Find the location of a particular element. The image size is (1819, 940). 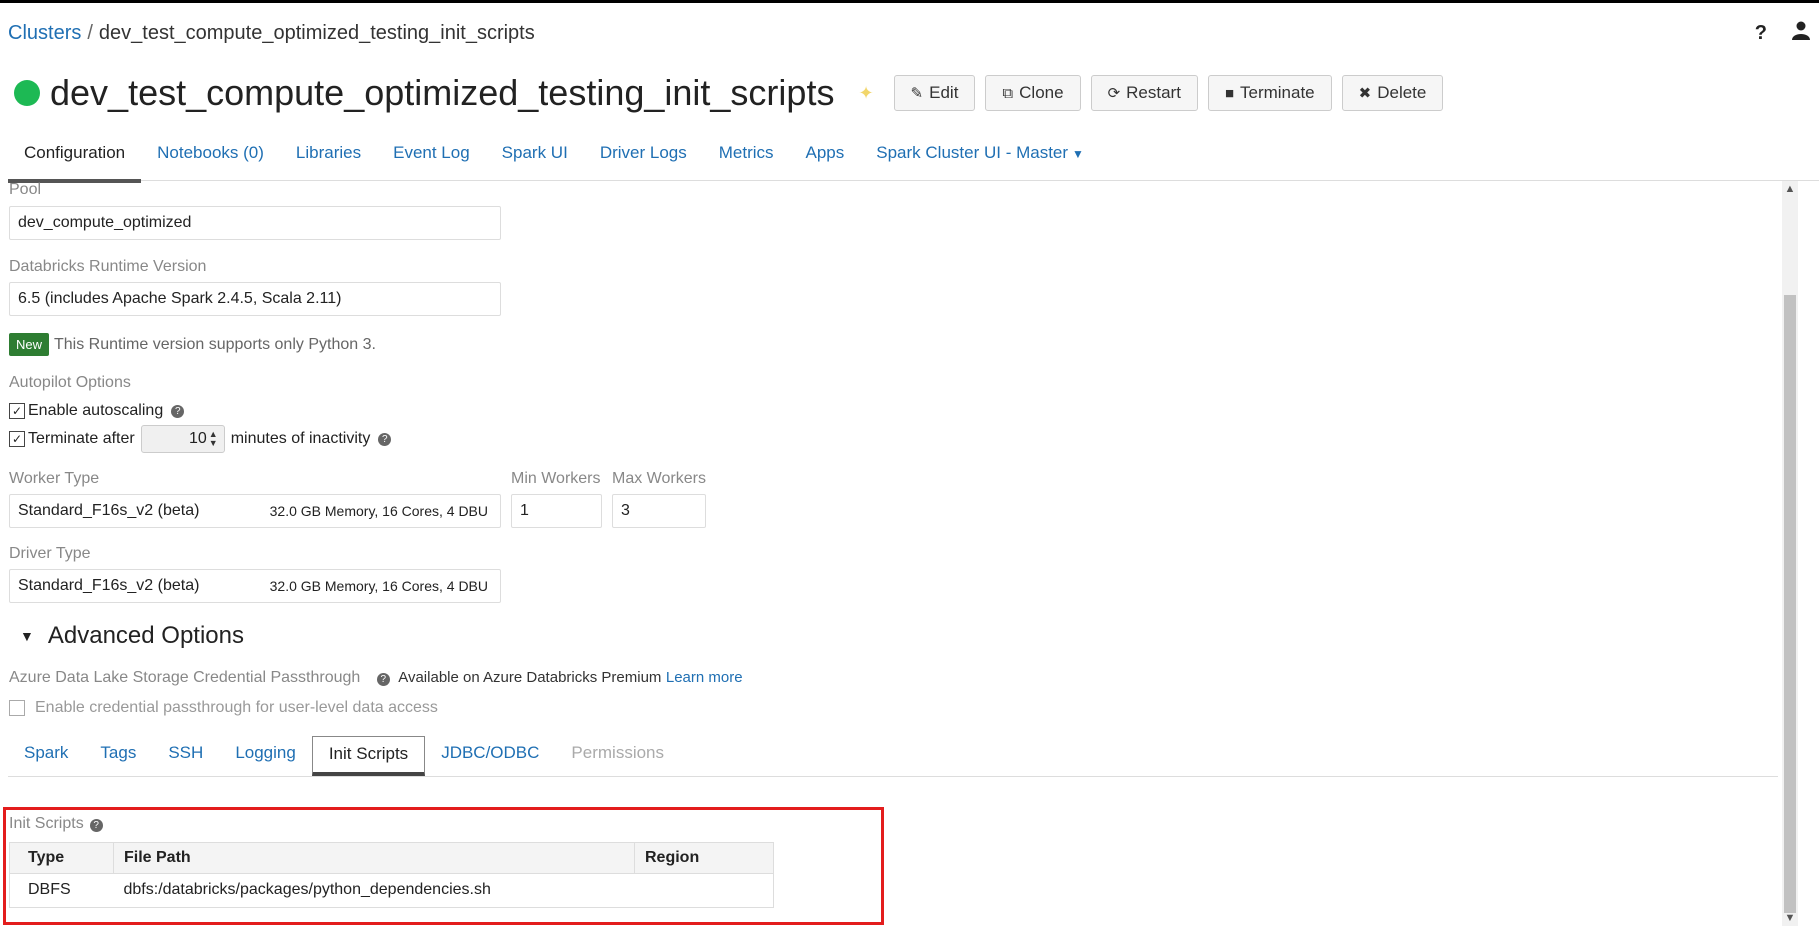

scrollbar-thumb is located at coordinates (1790, 604).